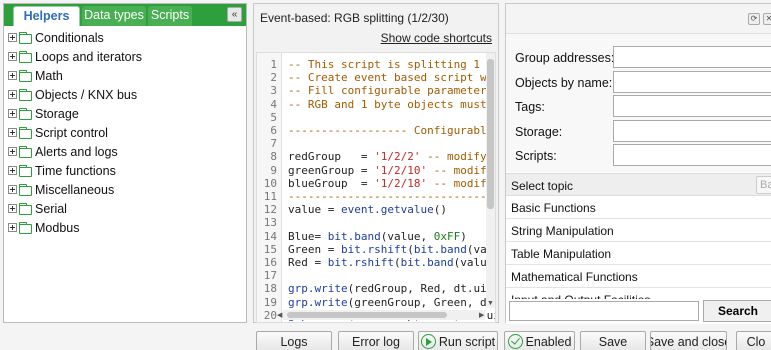 This screenshot has width=771, height=350. What do you see at coordinates (638, 207) in the screenshot?
I see `topic-item: Basic Functions` at bounding box center [638, 207].